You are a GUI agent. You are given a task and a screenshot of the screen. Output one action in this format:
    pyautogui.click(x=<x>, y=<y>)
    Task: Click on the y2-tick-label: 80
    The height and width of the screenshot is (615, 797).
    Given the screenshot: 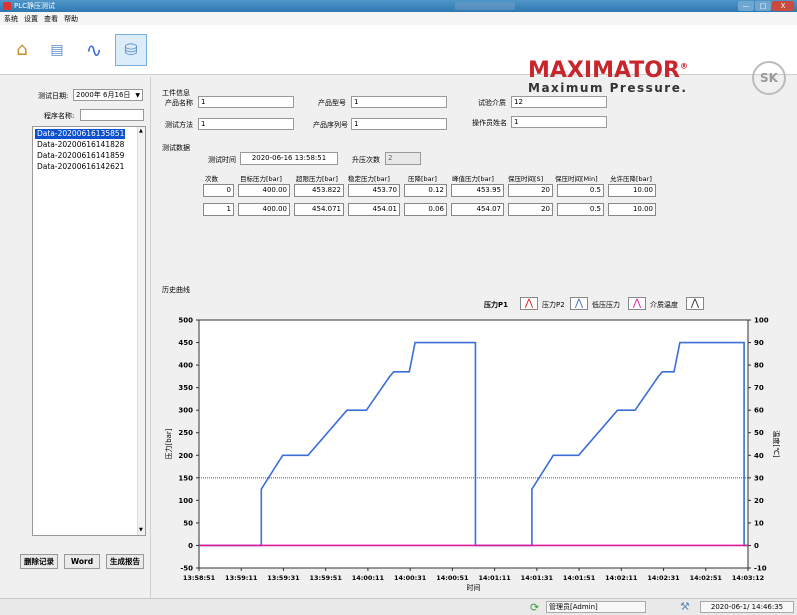 What is the action you would take?
    pyautogui.click(x=759, y=366)
    